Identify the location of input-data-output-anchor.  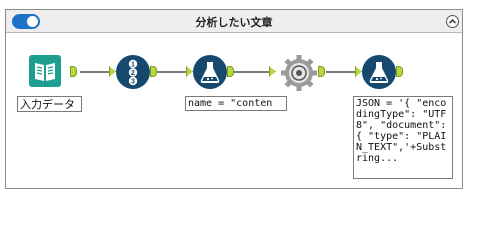
(73, 71).